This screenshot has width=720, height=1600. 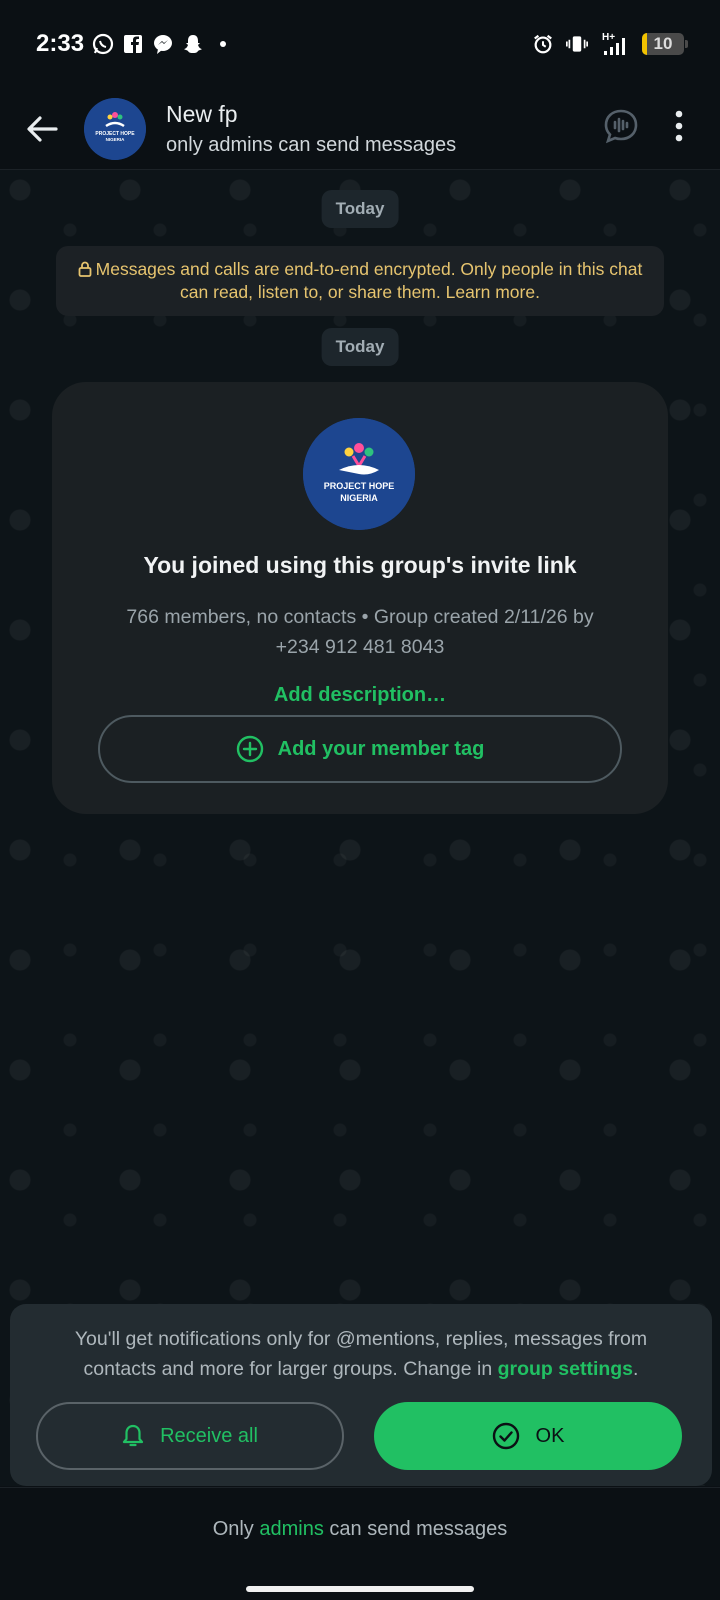 I want to click on header-text: New fp only admins can send messages, so click(x=311, y=129).